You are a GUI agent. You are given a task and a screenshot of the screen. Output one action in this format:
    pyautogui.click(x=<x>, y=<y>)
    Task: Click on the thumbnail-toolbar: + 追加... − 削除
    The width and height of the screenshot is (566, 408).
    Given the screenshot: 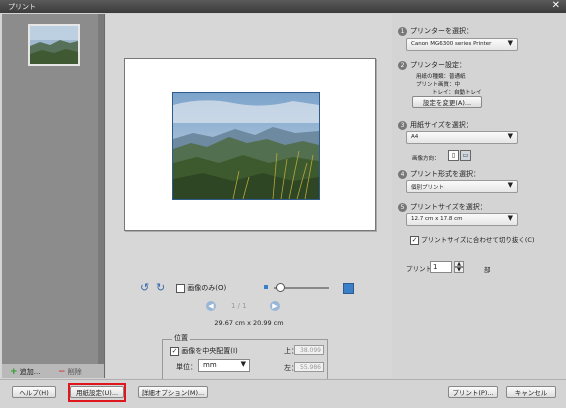 What is the action you would take?
    pyautogui.click(x=53, y=371)
    